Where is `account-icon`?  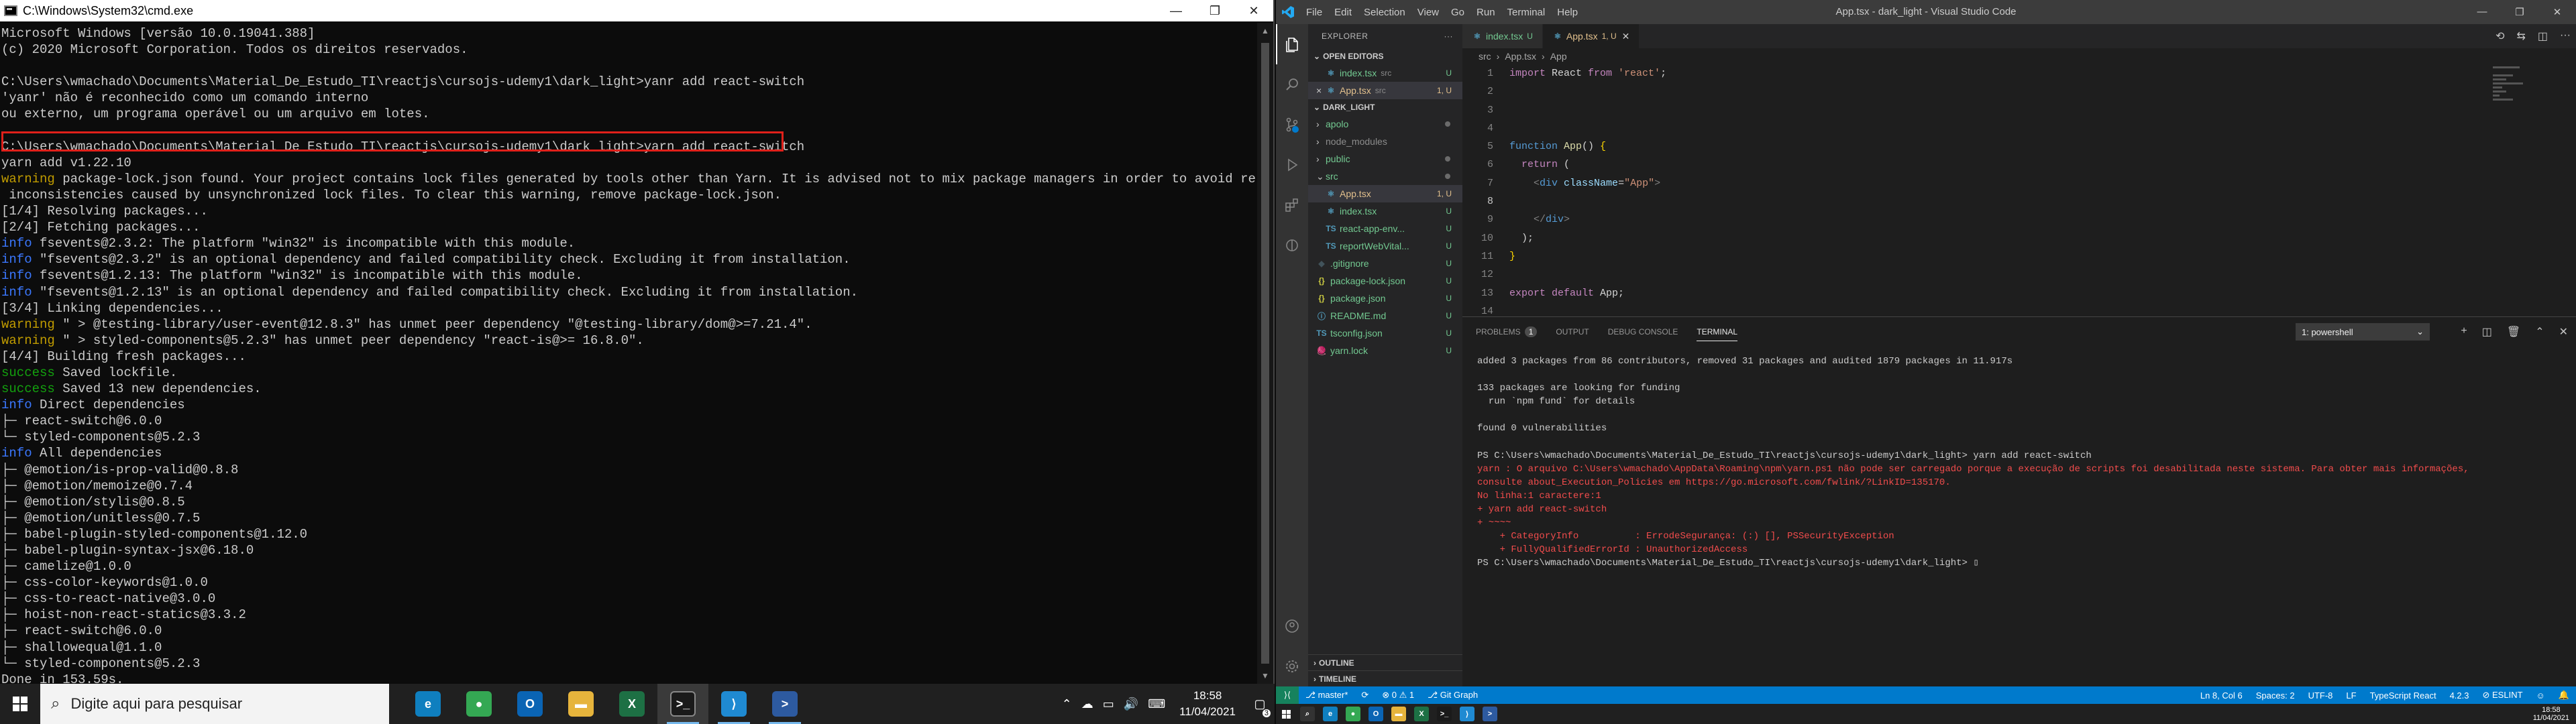 account-icon is located at coordinates (1292, 626).